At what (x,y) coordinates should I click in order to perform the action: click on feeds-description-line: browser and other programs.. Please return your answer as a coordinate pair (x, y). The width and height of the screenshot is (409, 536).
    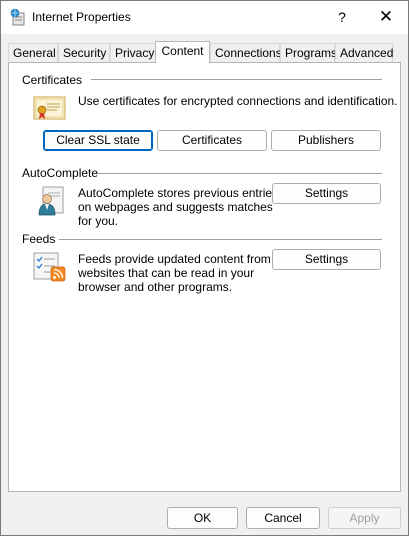
    Looking at the image, I should click on (155, 287).